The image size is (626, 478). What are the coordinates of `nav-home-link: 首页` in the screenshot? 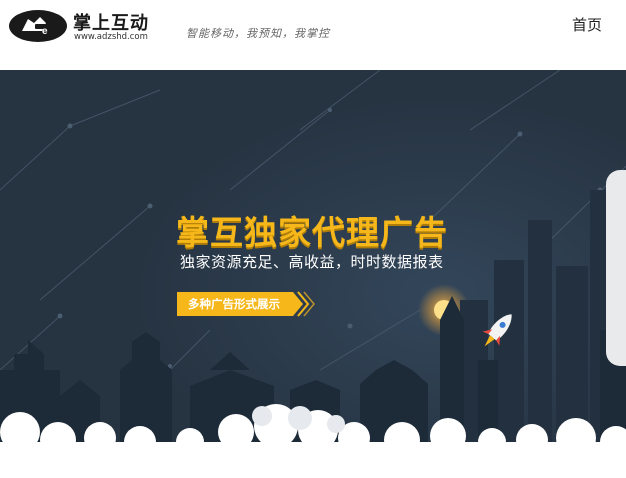 It's located at (587, 24).